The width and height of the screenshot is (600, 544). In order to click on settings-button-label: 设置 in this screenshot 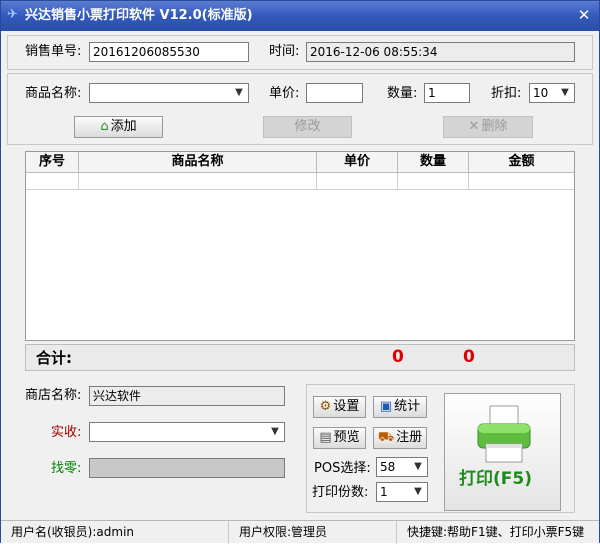, I will do `click(346, 406)`.